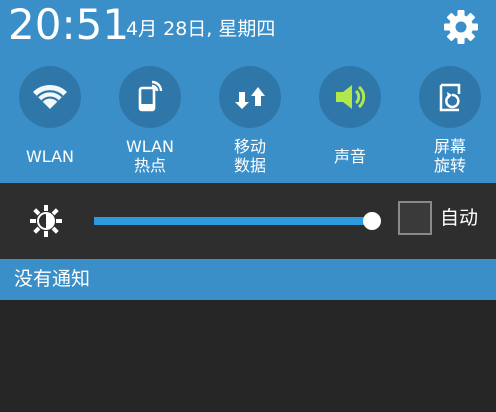  I want to click on notifications-header: 没有通知, so click(248, 279).